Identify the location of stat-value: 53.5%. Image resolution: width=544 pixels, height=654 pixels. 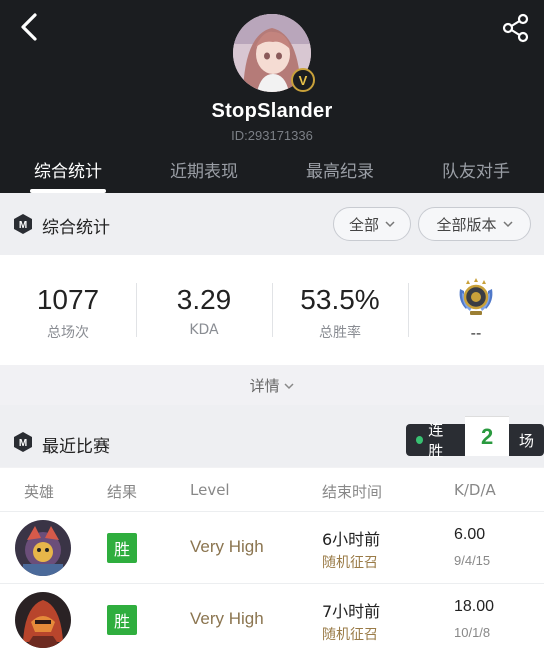
(340, 299).